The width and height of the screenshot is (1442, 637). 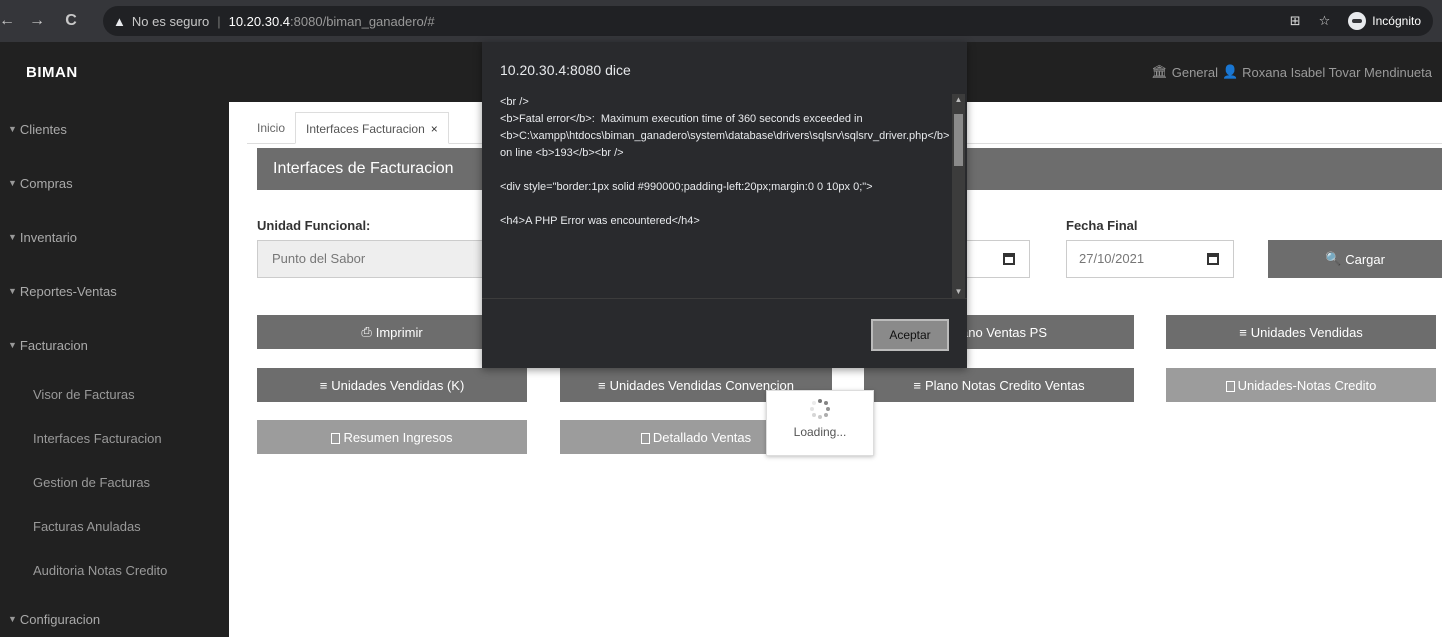 What do you see at coordinates (365, 129) in the screenshot?
I see `tab-label: Interfaces Facturacion` at bounding box center [365, 129].